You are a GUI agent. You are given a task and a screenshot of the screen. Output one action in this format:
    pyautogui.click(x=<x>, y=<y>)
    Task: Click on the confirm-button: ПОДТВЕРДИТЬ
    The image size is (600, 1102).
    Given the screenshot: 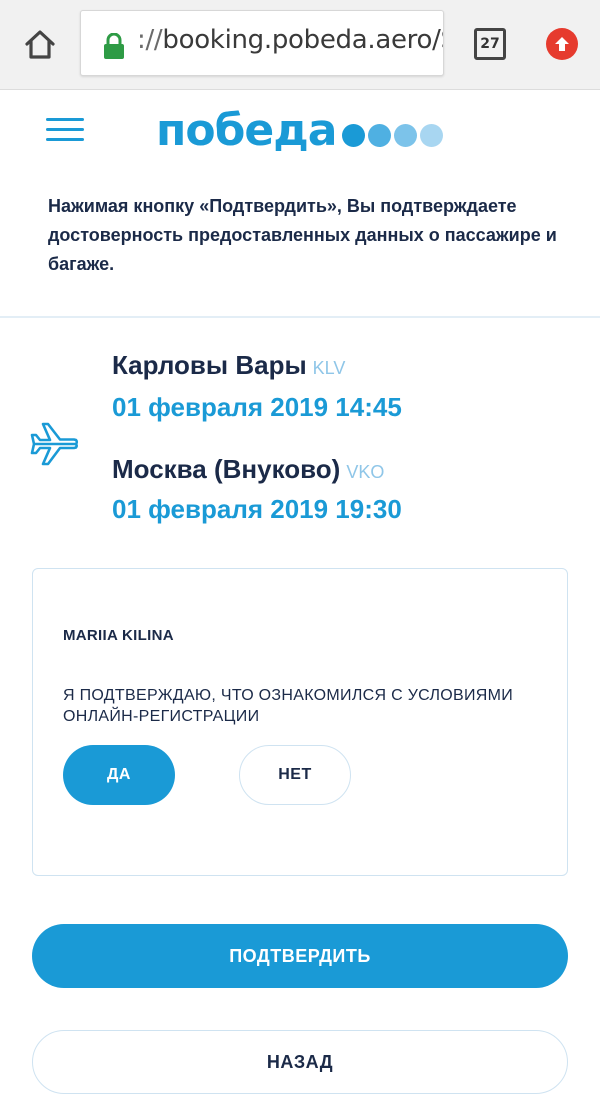 What is the action you would take?
    pyautogui.click(x=300, y=956)
    